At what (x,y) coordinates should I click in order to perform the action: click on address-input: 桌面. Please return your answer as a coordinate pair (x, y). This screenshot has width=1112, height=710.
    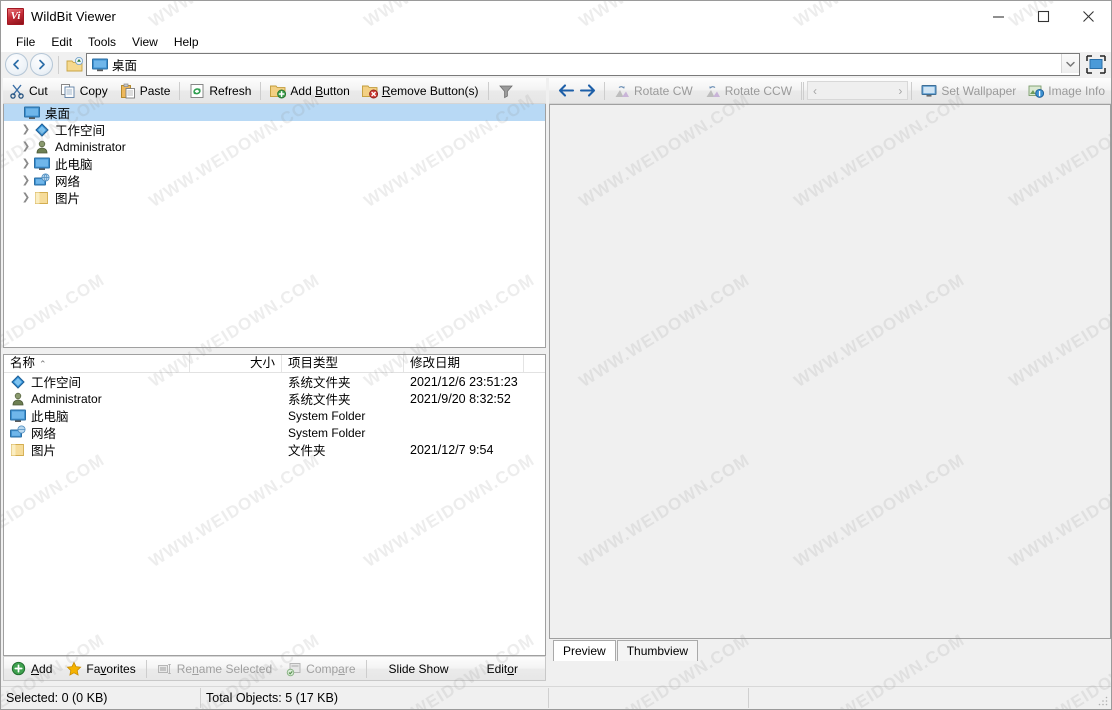
    Looking at the image, I should click on (583, 64).